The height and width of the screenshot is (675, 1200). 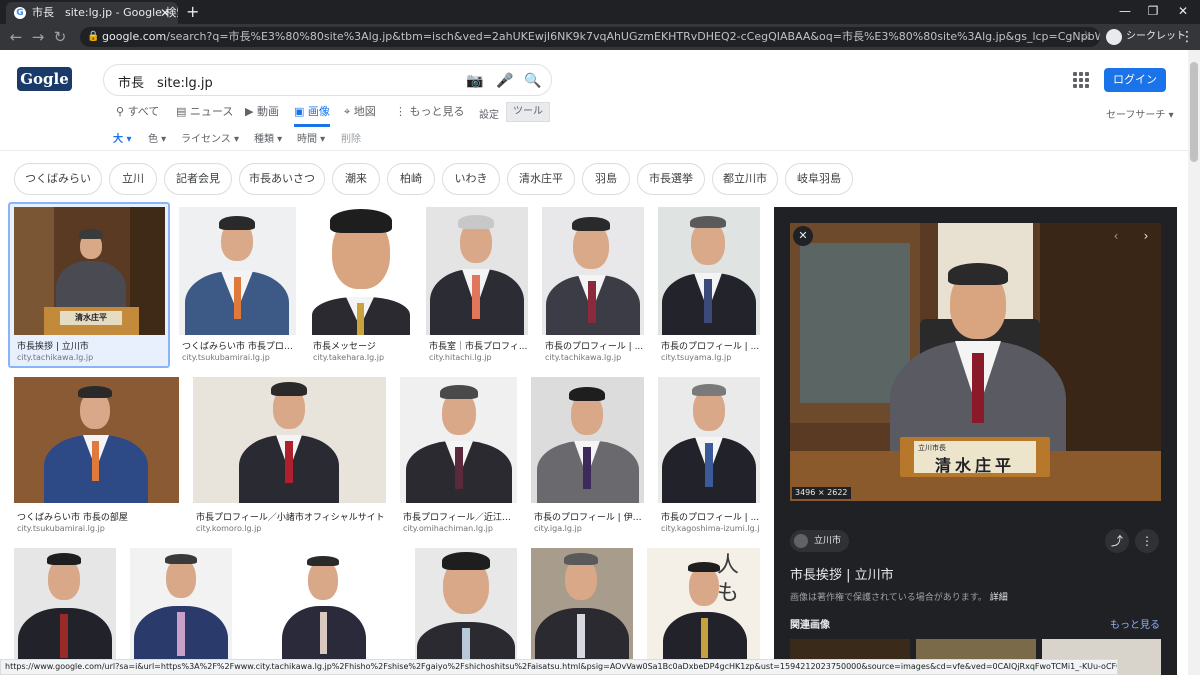 What do you see at coordinates (311, 137) in the screenshot?
I see `filter-time: 時間 ▾` at bounding box center [311, 137].